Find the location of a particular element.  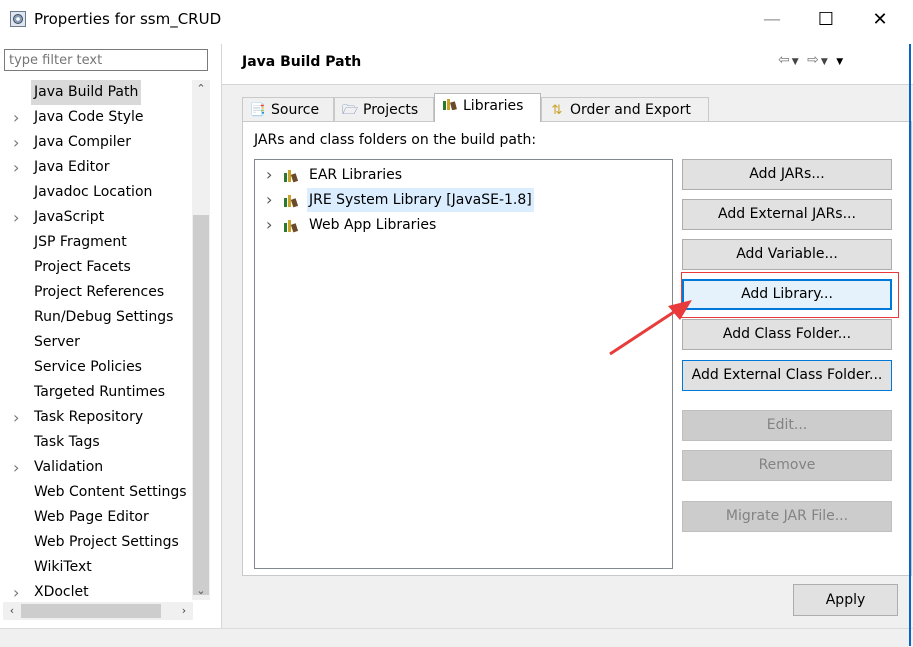

scroll-thumb is located at coordinates (201, 405).